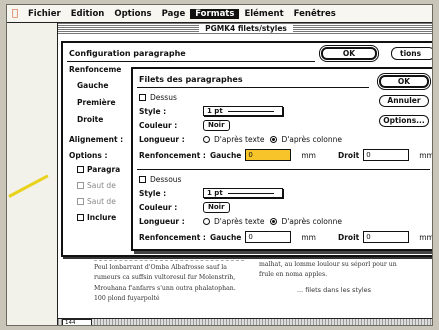 The width and height of the screenshot is (439, 330). What do you see at coordinates (215, 111) in the screenshot?
I see `dessus-style-value: 1 pt` at bounding box center [215, 111].